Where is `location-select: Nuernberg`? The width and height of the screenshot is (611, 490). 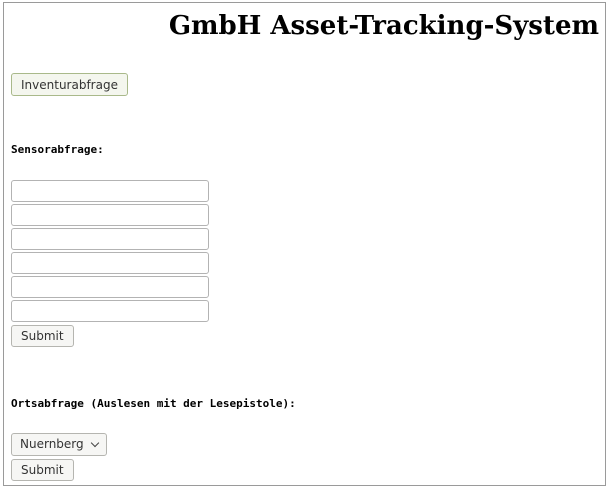 location-select: Nuernberg is located at coordinates (59, 444).